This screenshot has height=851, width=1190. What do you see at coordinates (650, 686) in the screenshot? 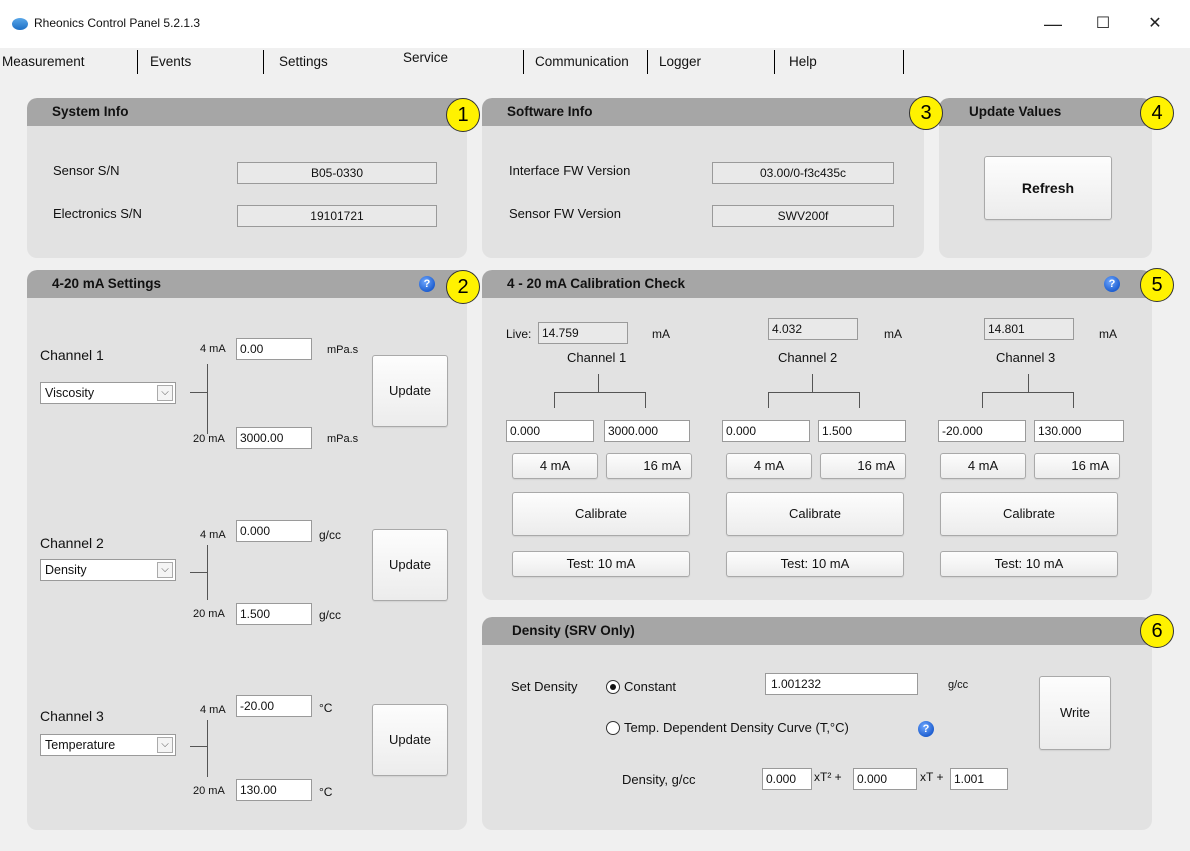
I see `constant-label: Constant` at bounding box center [650, 686].